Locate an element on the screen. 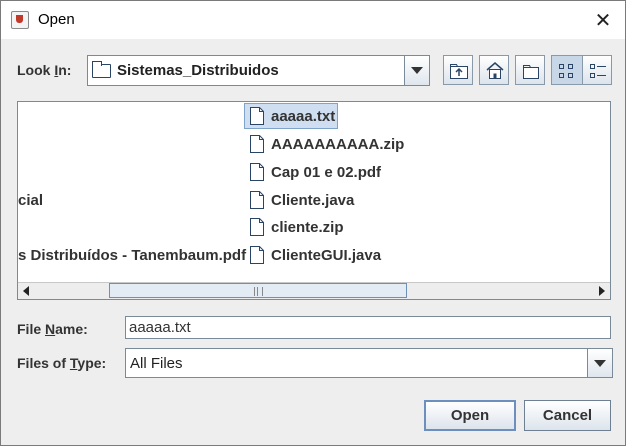 This screenshot has width=626, height=446. file-name-input: aaaaa.txt is located at coordinates (368, 327).